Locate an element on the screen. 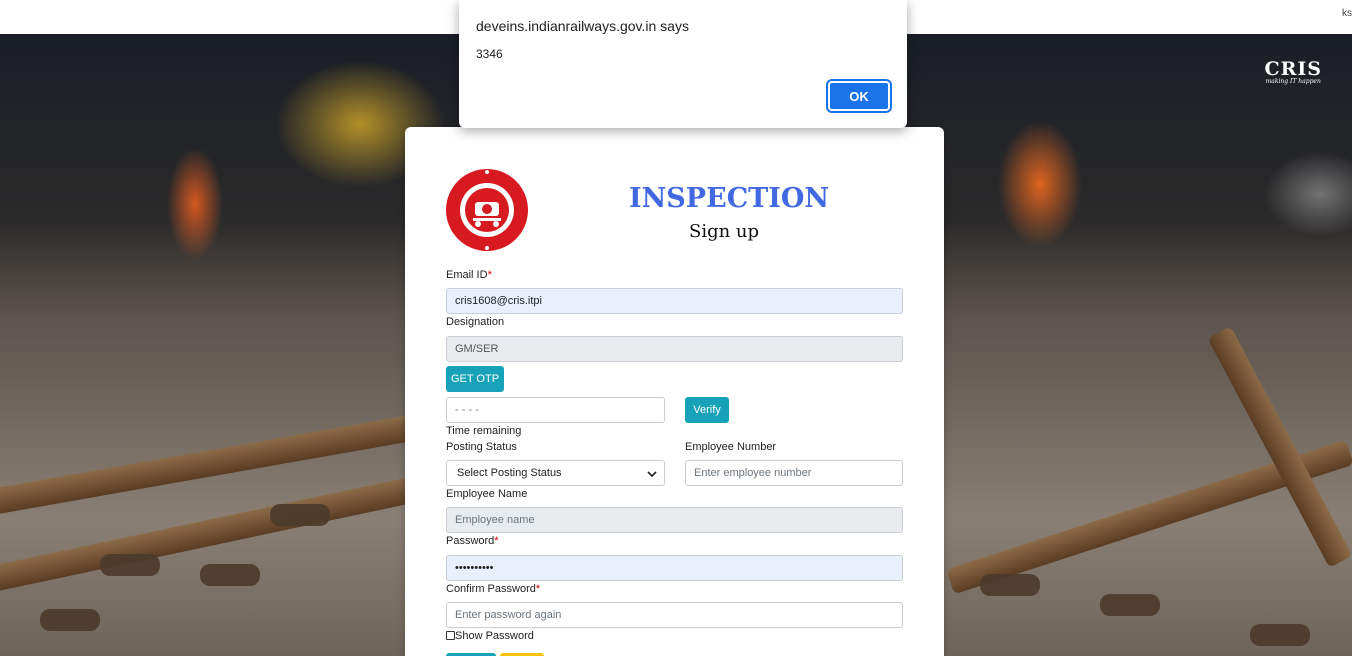 The width and height of the screenshot is (1352, 656). designation-label: Designation is located at coordinates (475, 322).